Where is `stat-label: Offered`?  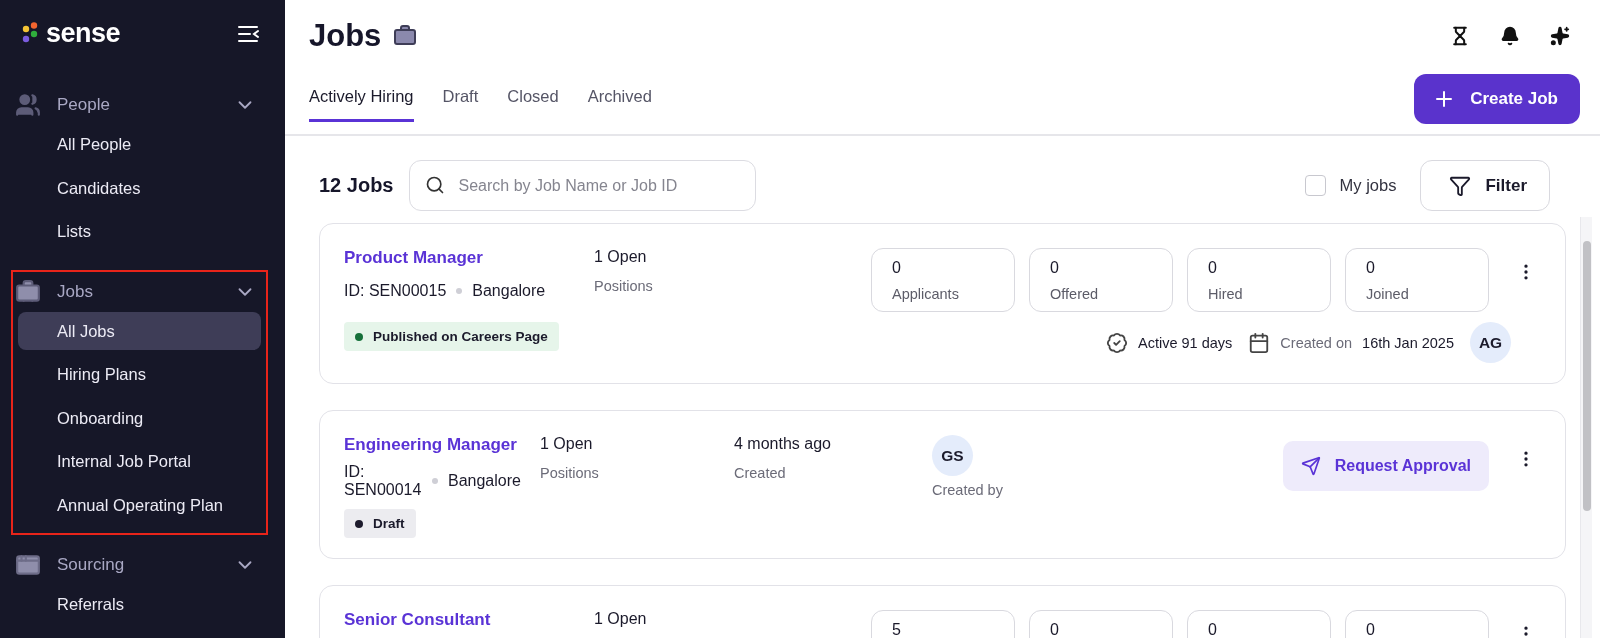
stat-label: Offered is located at coordinates (1075, 294).